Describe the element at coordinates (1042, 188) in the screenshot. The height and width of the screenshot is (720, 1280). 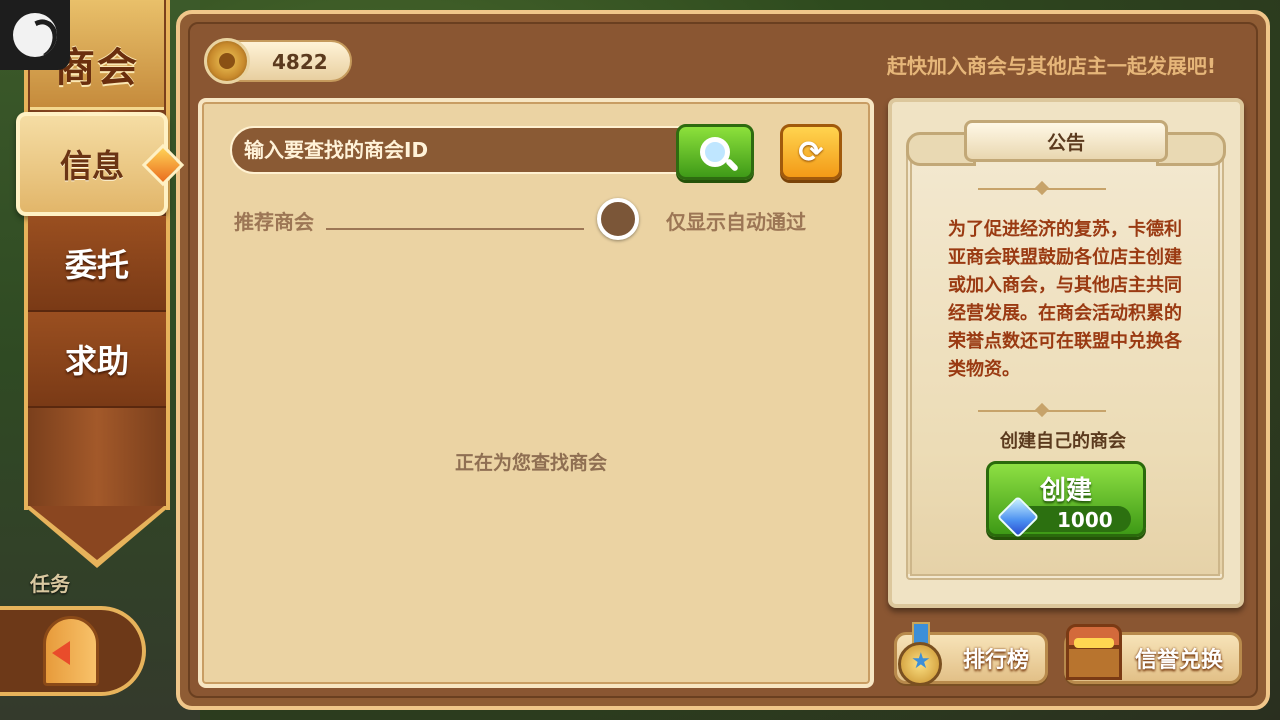
I see `notice-divider-top` at that location.